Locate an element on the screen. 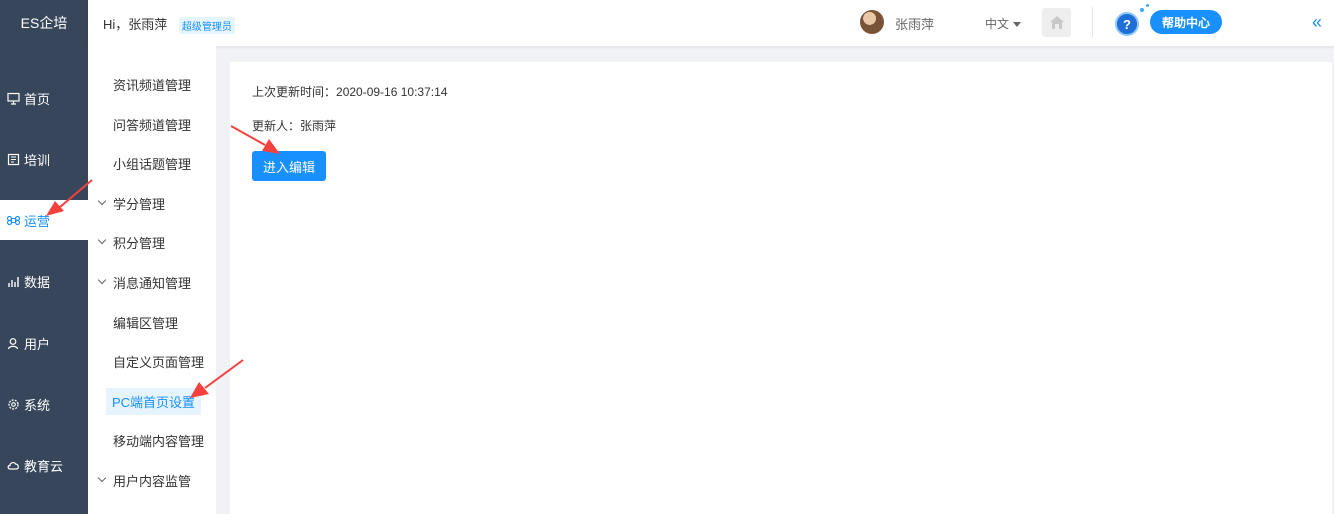 The width and height of the screenshot is (1334, 514). command-icon is located at coordinates (13, 220).